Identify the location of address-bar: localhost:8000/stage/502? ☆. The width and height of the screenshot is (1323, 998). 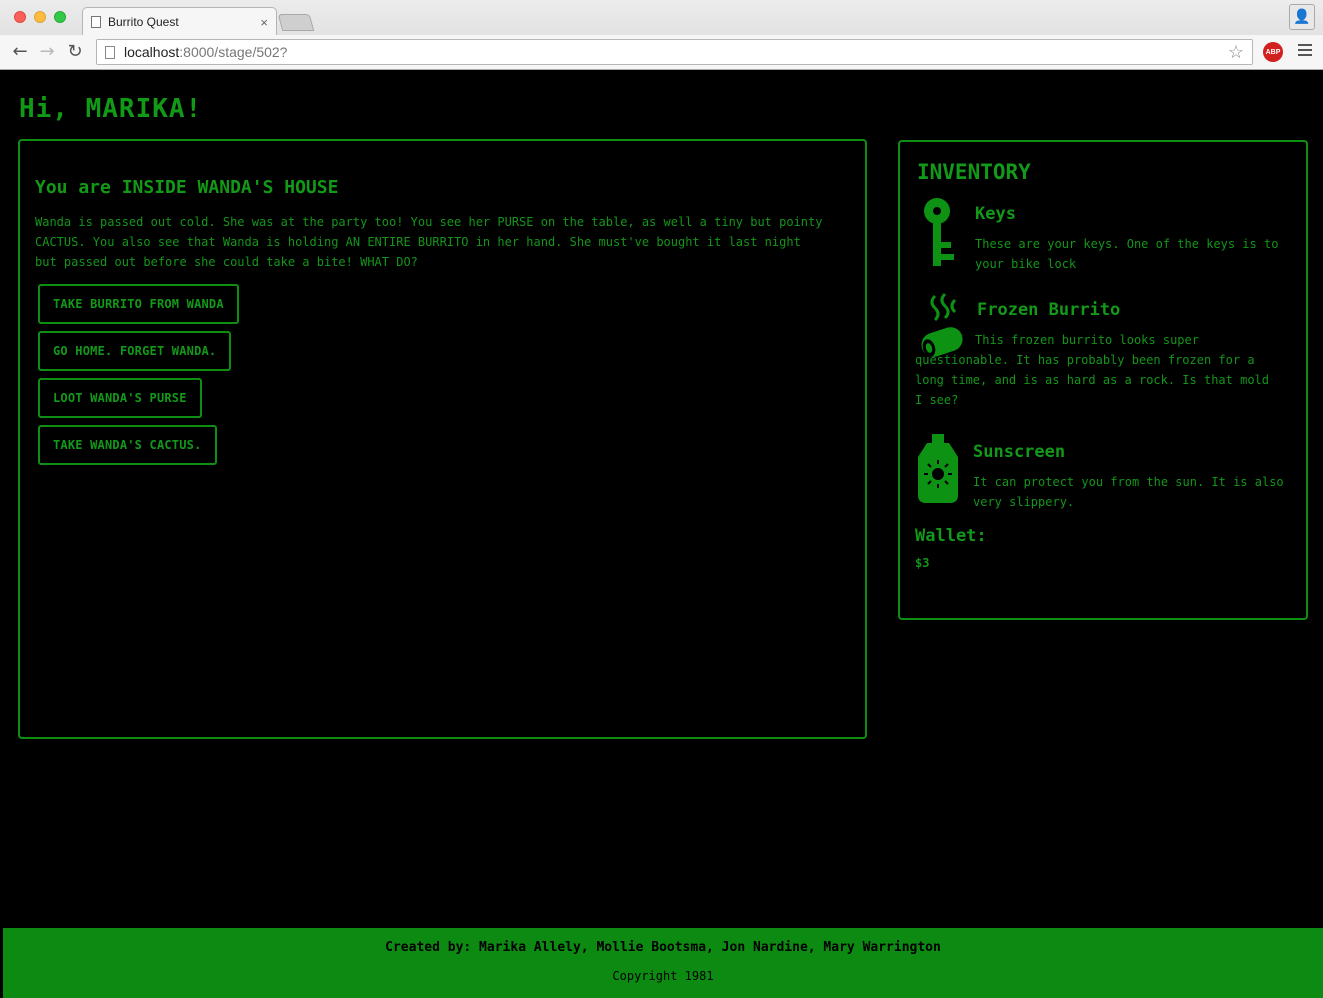
(674, 52).